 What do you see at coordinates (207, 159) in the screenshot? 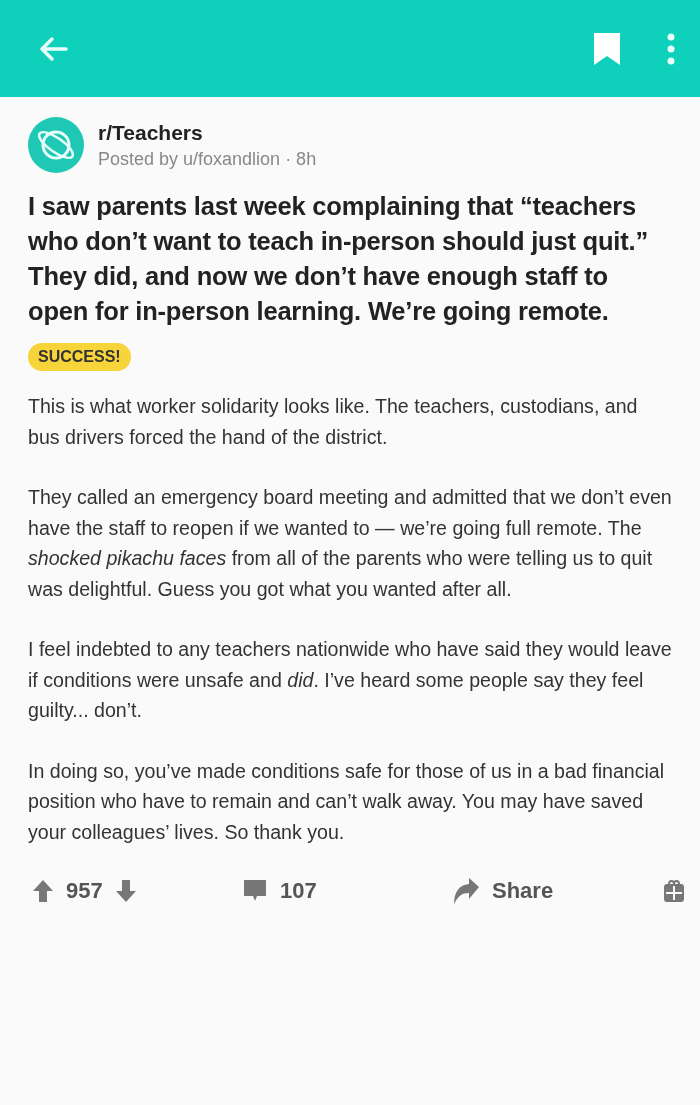
I see `post-meta: Posted by u/foxandlion · 8h` at bounding box center [207, 159].